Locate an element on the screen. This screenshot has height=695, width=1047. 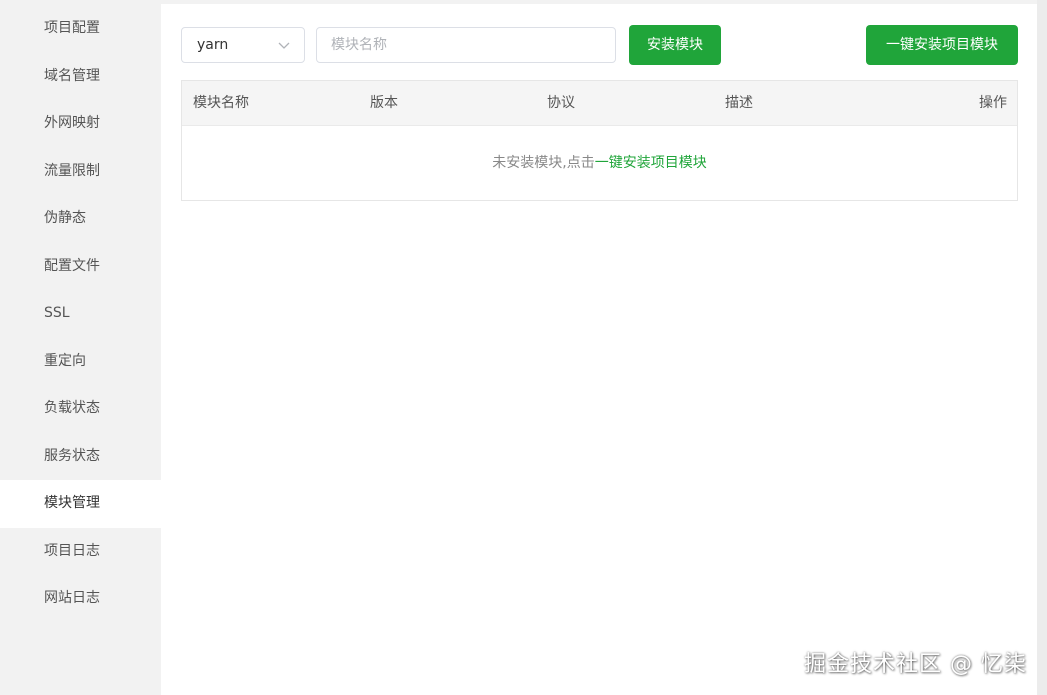
module-table: 模块名称 版本 协议 描述 操作 未安装模块,点击一键安装项目模块 is located at coordinates (599, 140).